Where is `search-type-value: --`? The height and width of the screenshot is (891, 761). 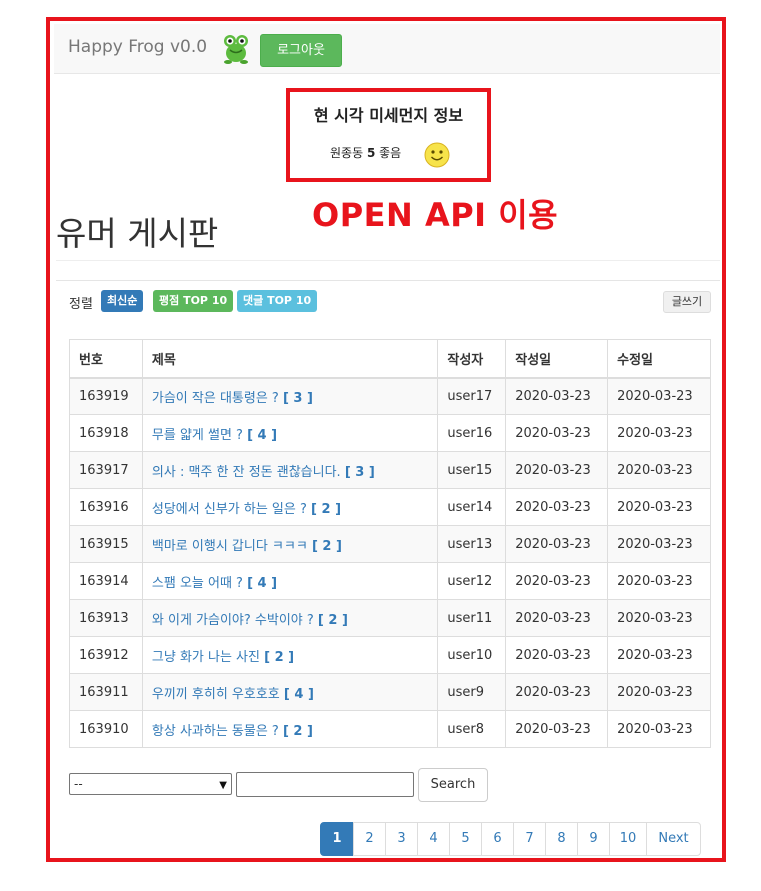
search-type-value: -- is located at coordinates (78, 784).